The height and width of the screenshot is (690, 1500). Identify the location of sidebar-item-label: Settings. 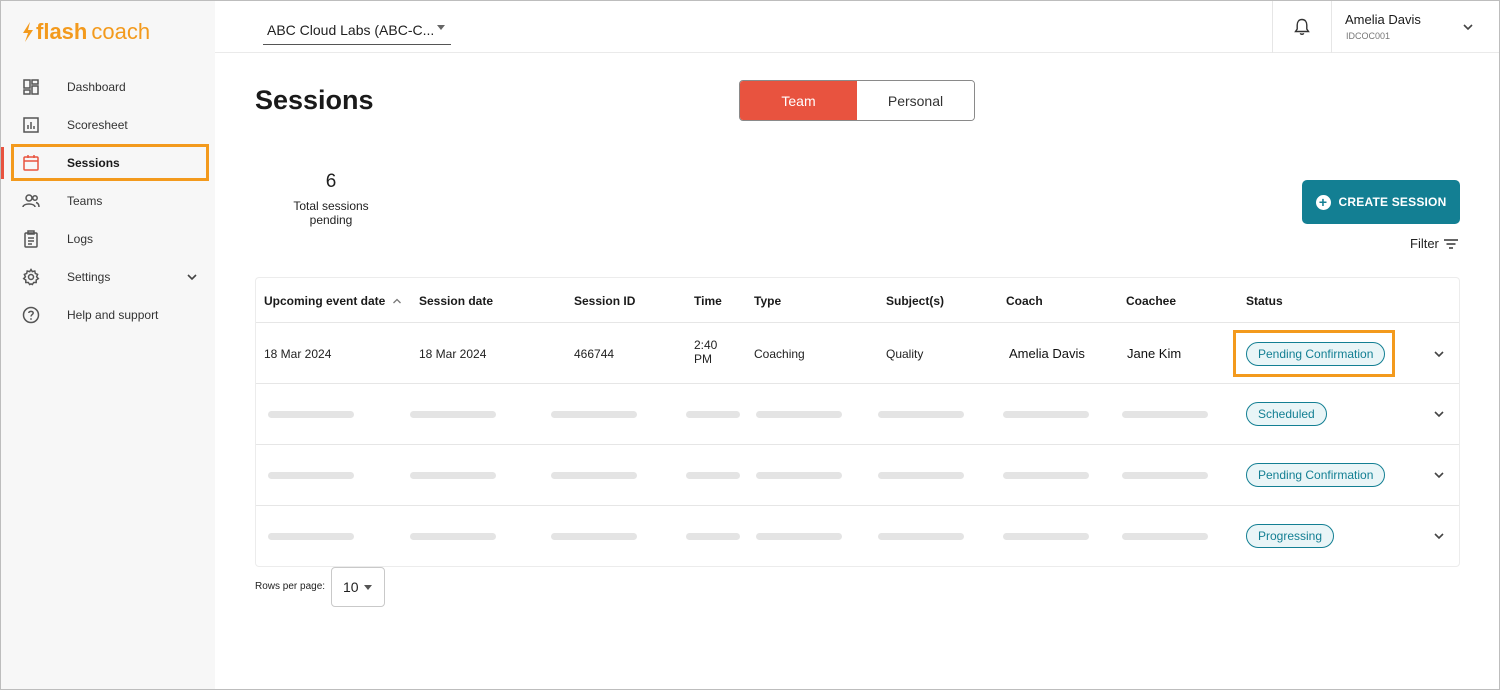
(89, 277).